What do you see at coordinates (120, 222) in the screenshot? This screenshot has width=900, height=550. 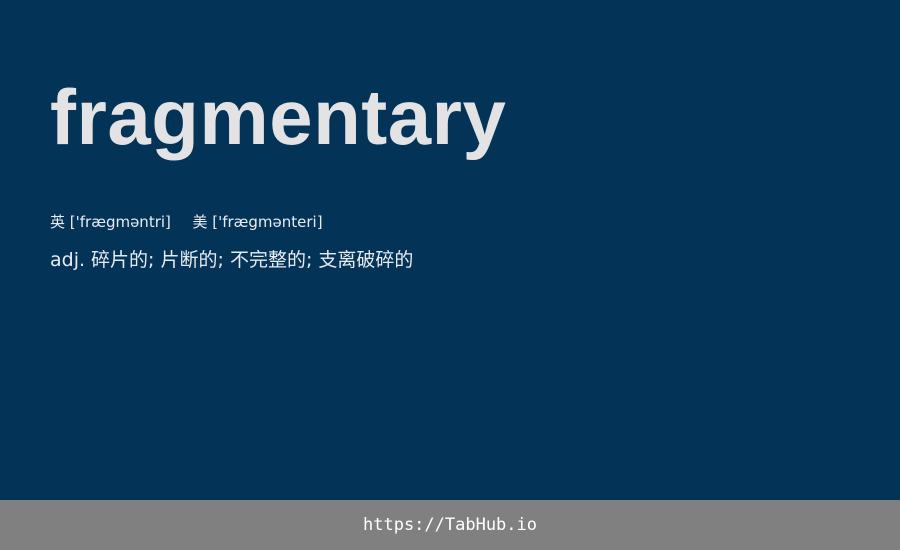 I see `uk-phonetic: ['frægməntri]` at bounding box center [120, 222].